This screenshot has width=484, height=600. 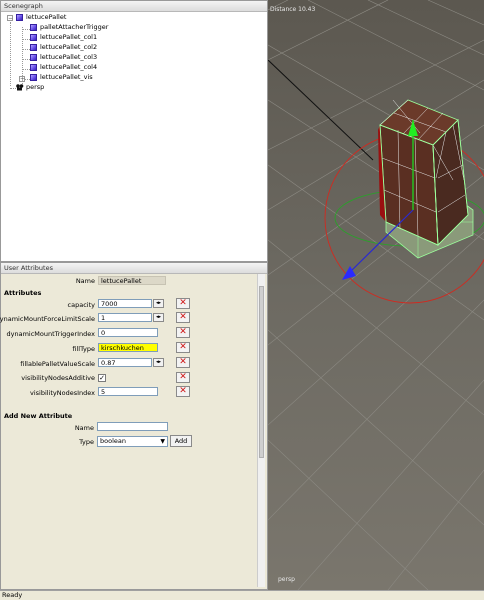 I want to click on tree-item-lettucepallet-col1: lettucePallet_col1, so click(x=63, y=37).